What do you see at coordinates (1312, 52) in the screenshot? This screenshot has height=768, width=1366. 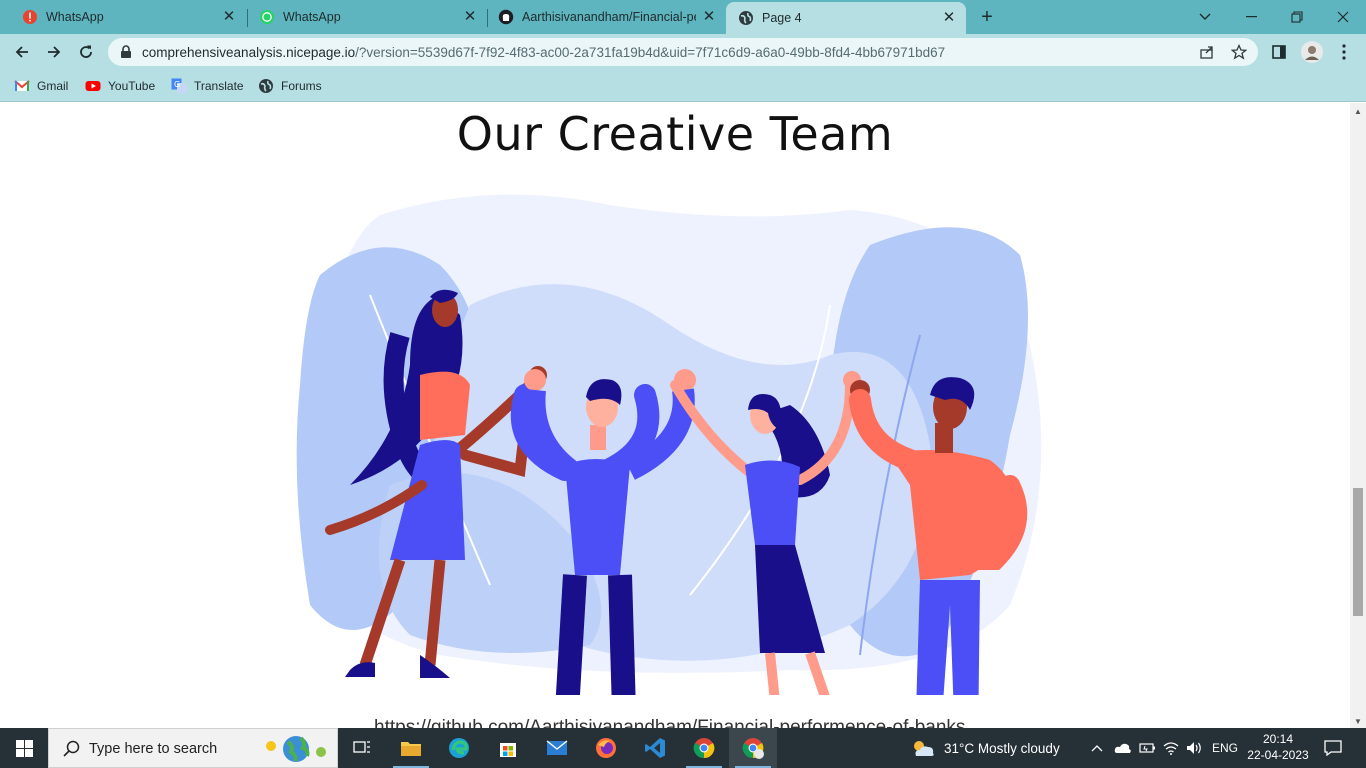 I see `profile-avatar` at bounding box center [1312, 52].